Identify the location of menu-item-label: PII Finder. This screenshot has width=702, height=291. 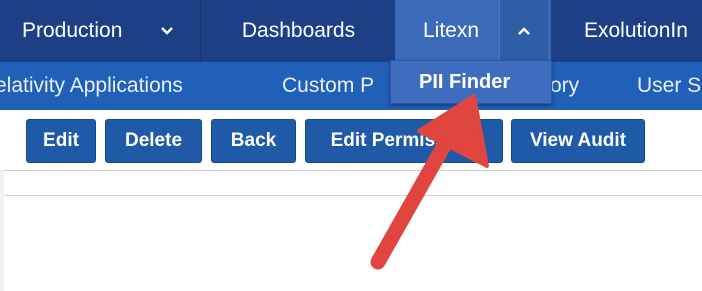
(465, 81).